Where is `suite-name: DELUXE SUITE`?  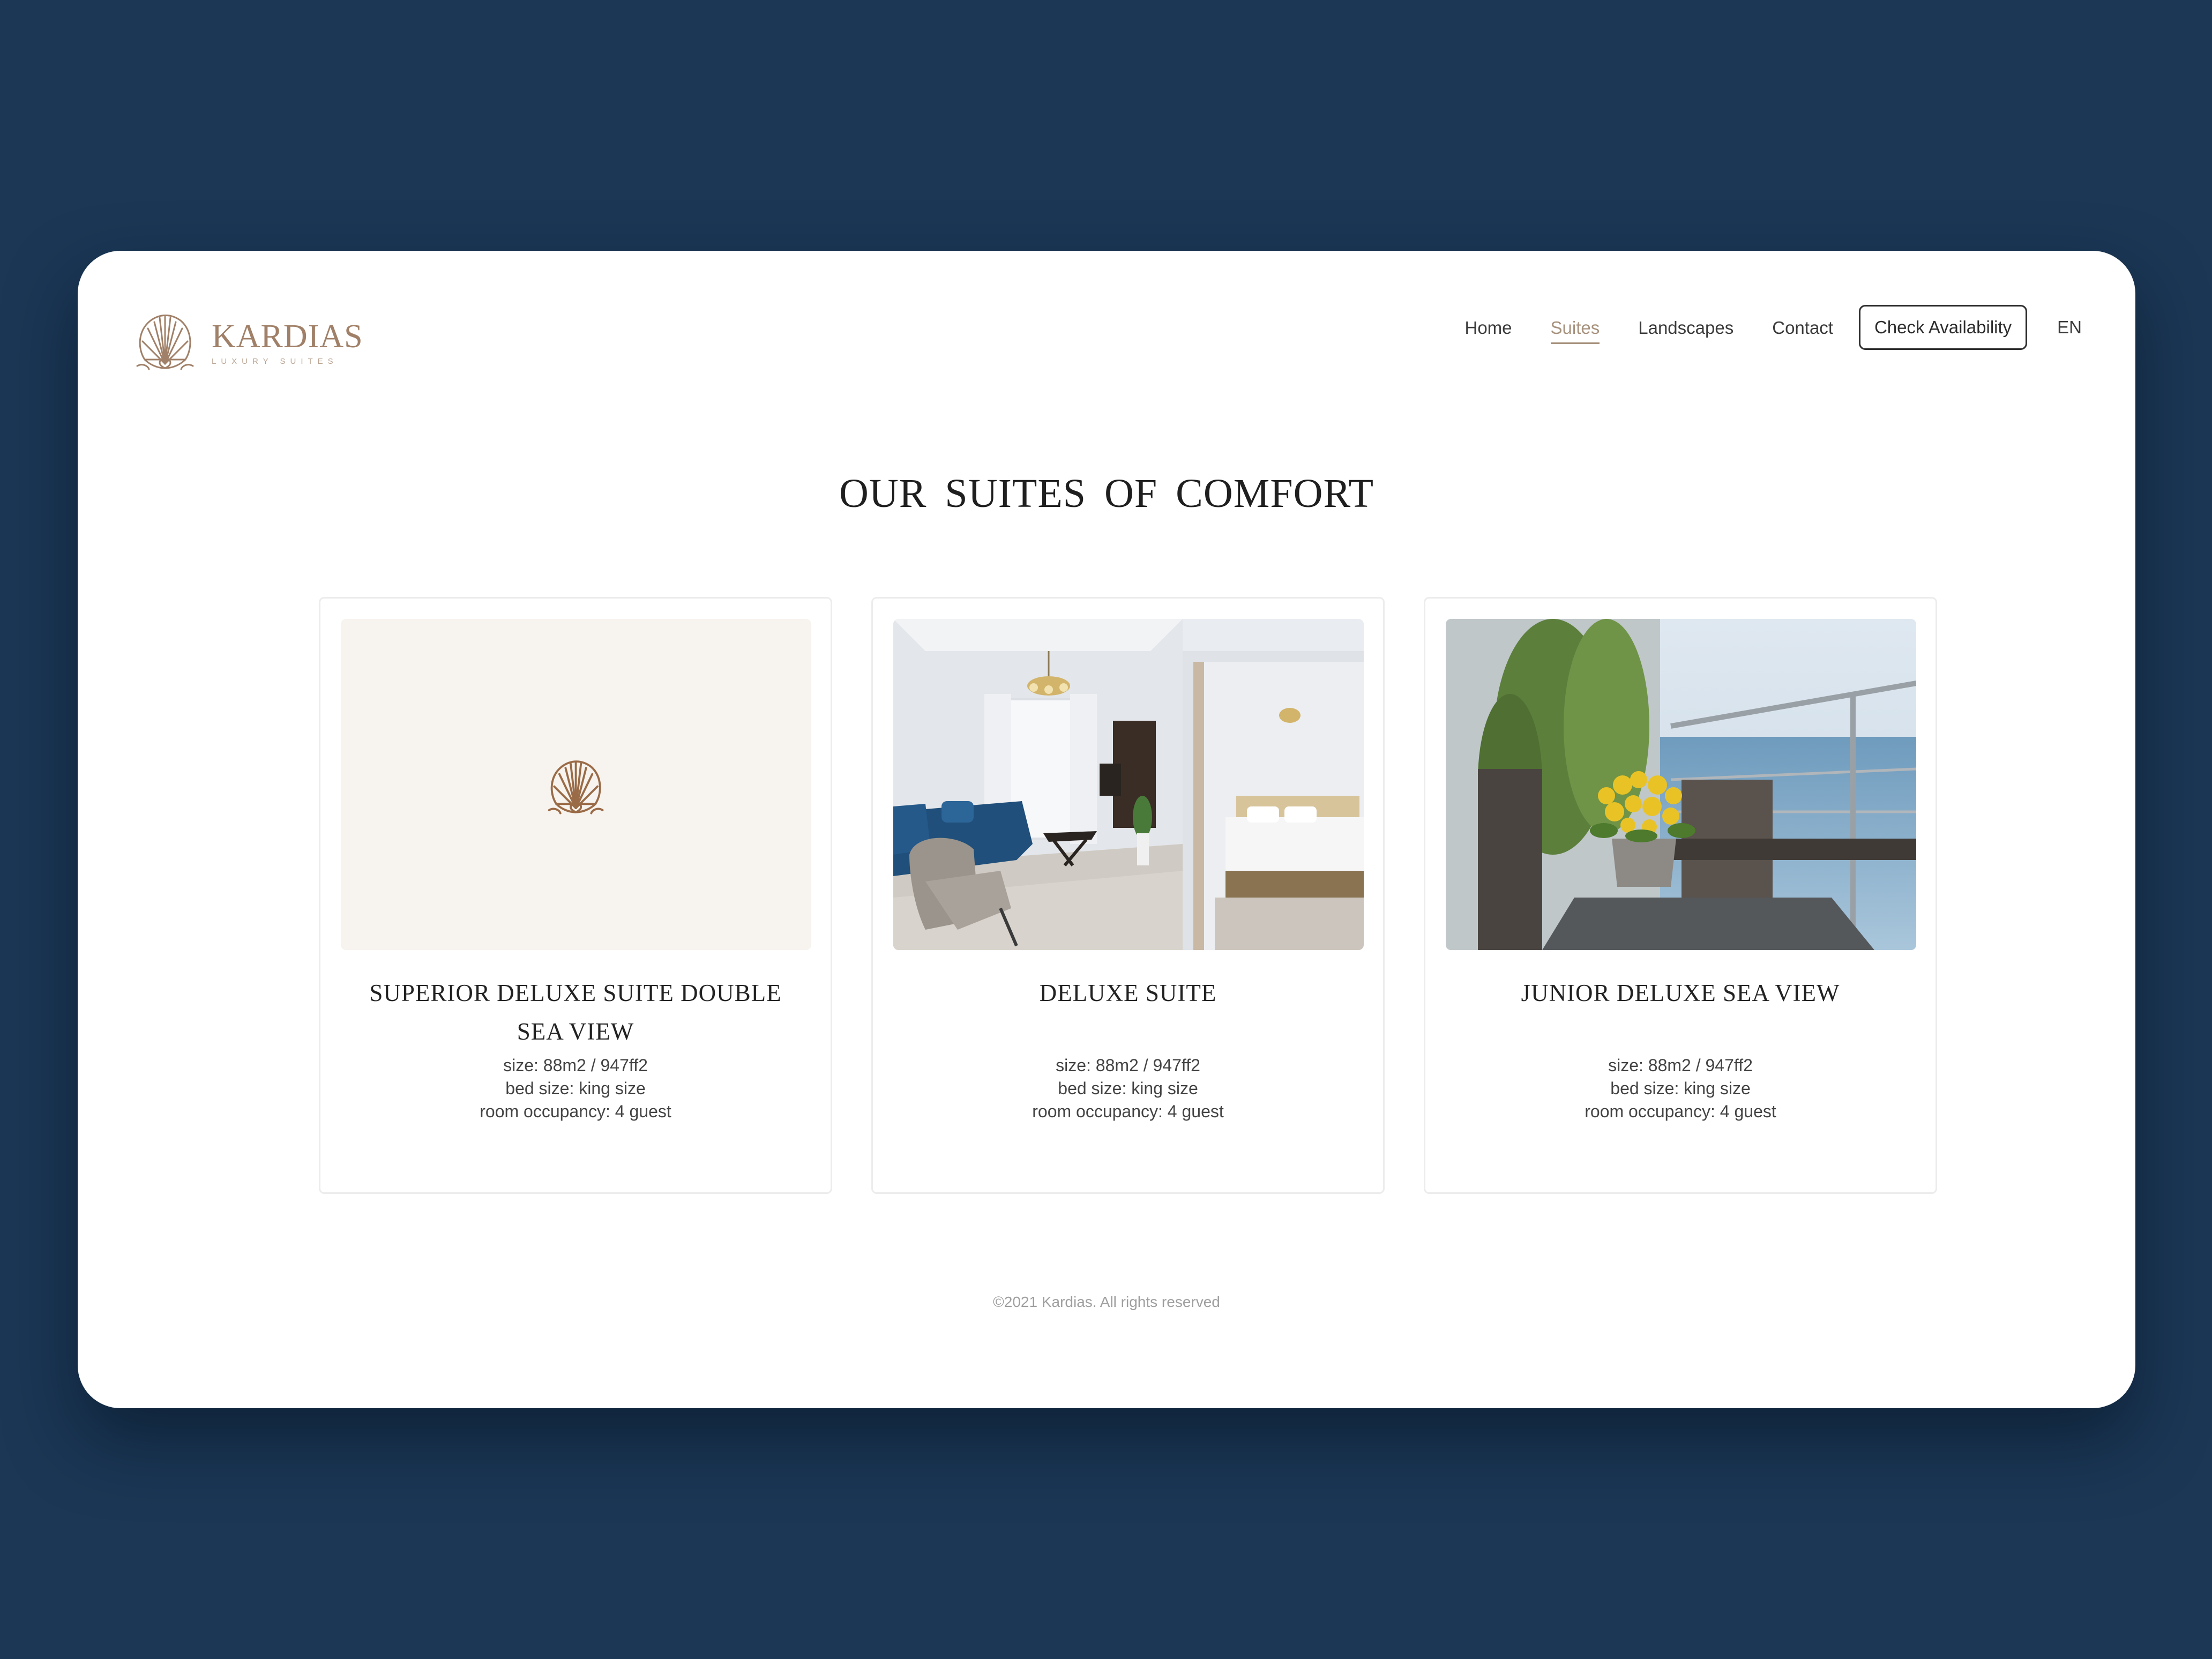 suite-name: DELUXE SUITE is located at coordinates (1128, 993).